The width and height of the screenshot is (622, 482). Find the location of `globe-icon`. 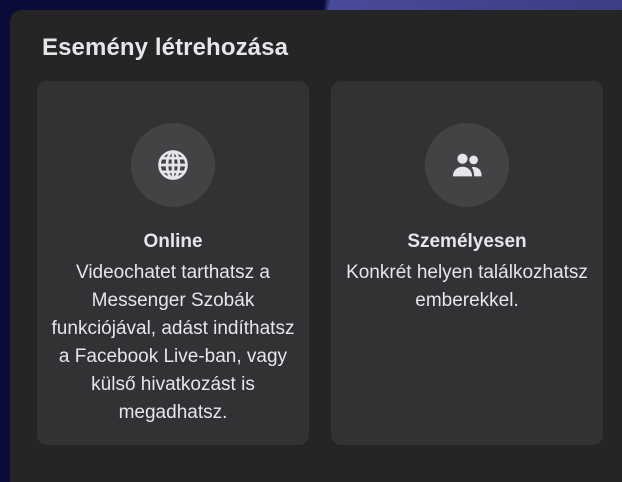

globe-icon is located at coordinates (173, 165).